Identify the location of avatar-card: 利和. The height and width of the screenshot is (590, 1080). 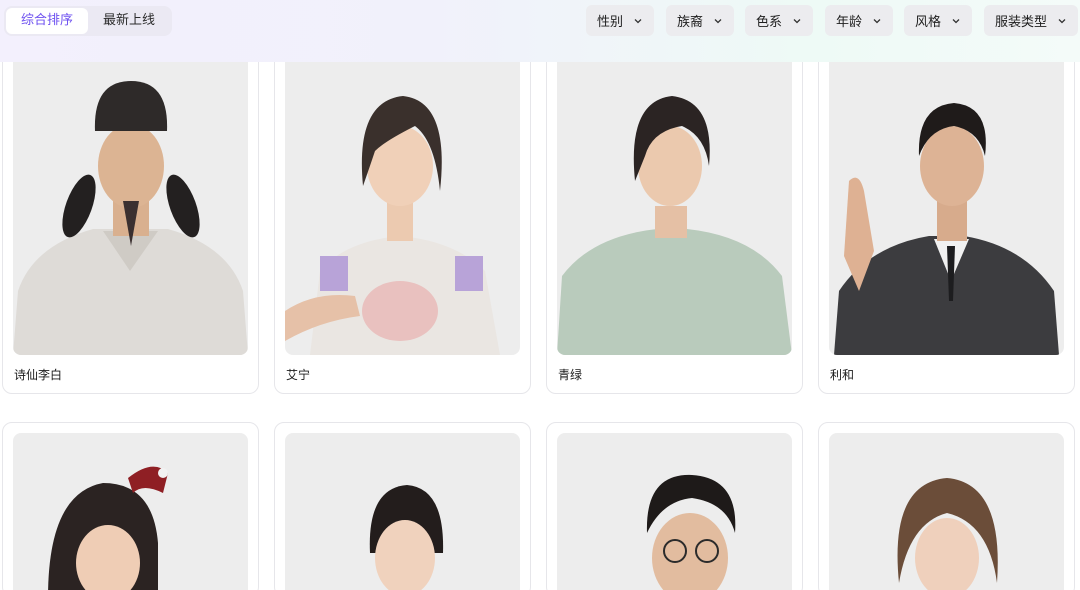
(946, 217).